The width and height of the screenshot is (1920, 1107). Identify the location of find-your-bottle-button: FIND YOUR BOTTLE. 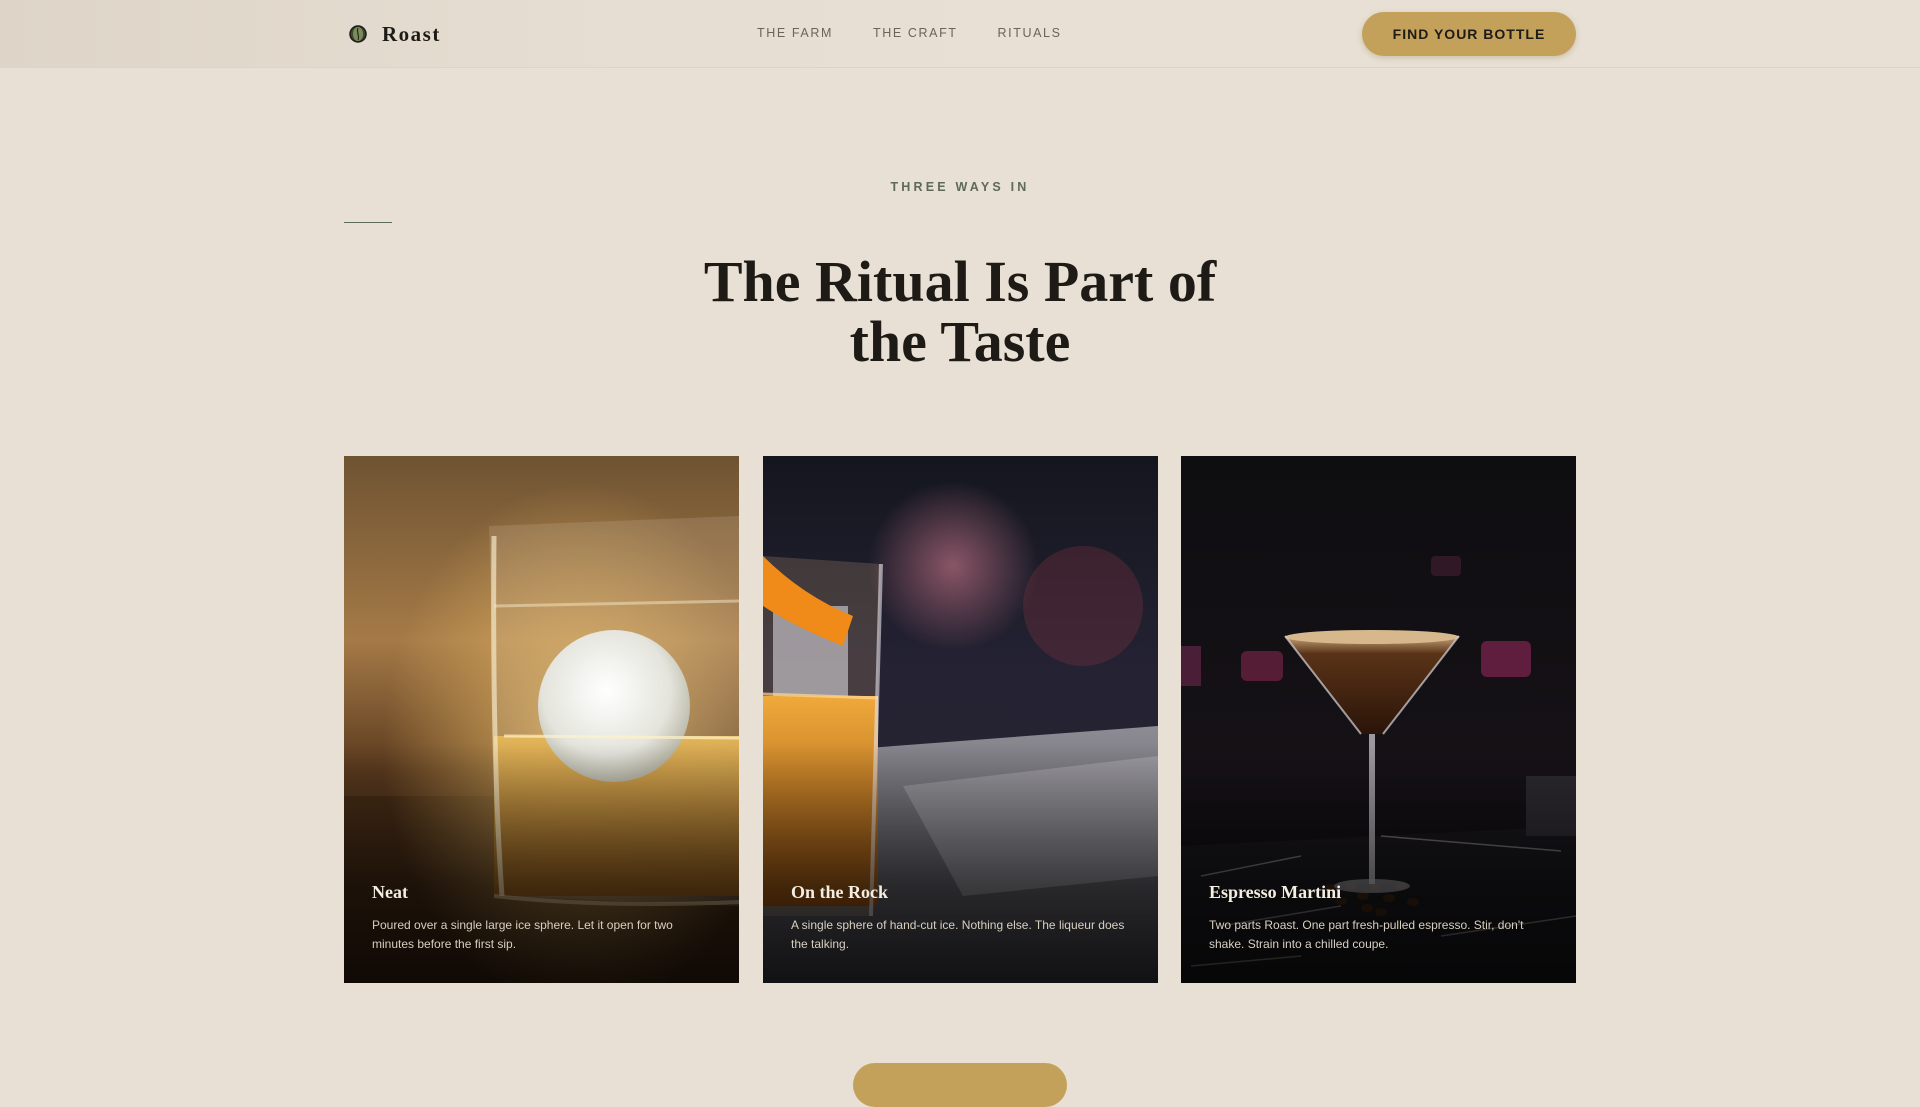
(1469, 34).